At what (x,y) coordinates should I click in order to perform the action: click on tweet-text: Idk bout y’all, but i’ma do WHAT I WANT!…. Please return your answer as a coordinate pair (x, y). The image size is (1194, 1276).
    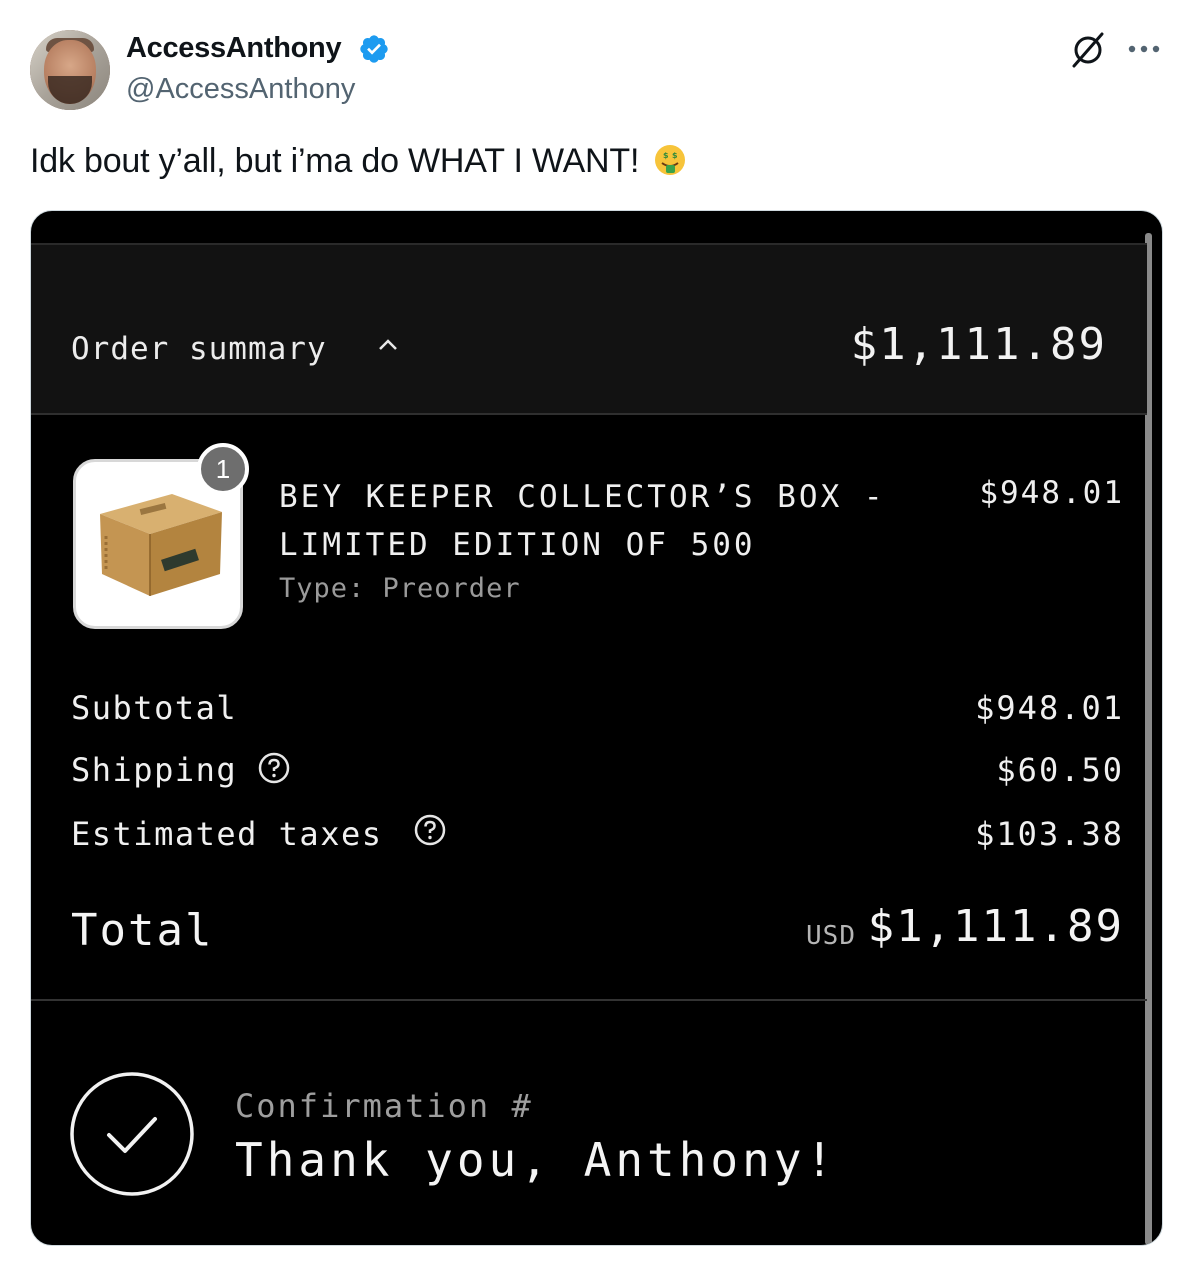
    Looking at the image, I should click on (358, 161).